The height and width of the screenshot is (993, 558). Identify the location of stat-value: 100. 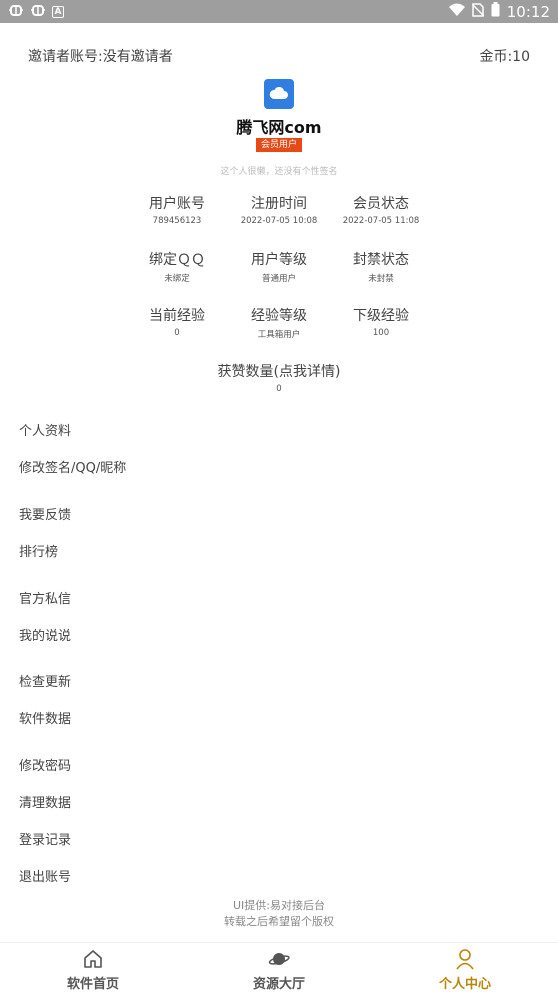
(381, 333).